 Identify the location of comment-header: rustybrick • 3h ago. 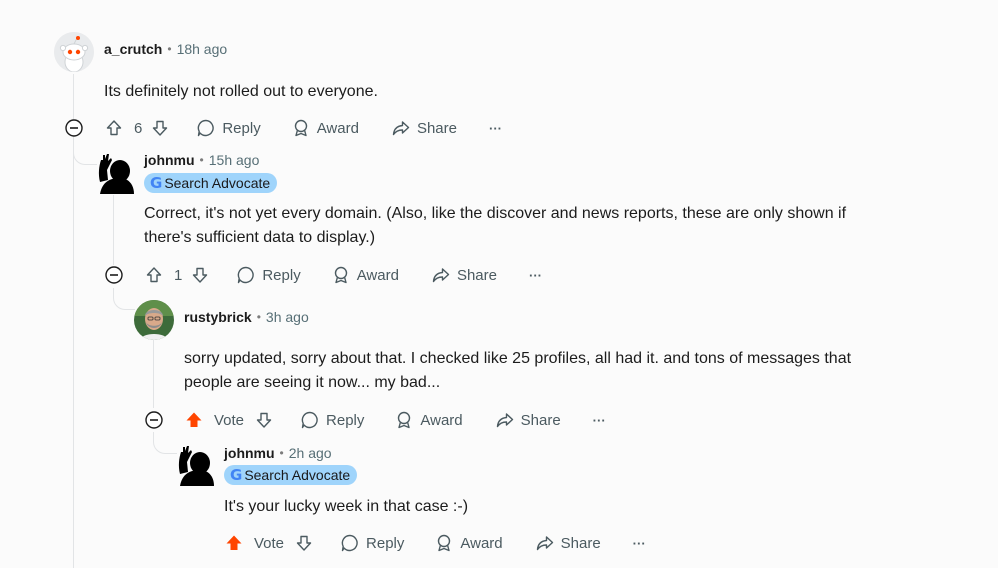
(246, 317).